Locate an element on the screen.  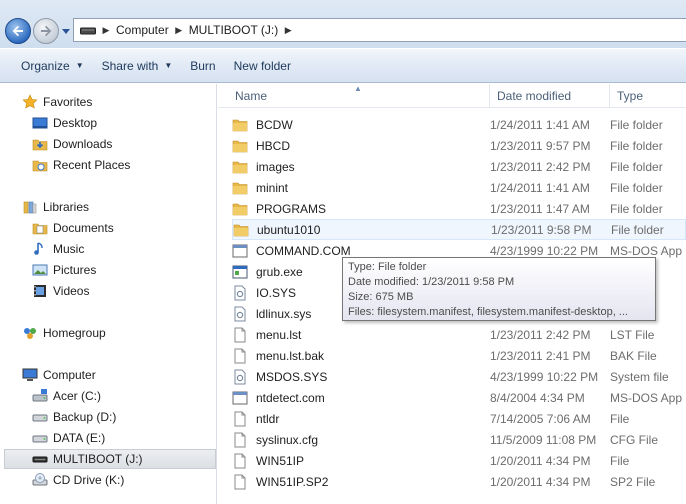
nav-drive-c: Acer (C:) is located at coordinates (117, 396).